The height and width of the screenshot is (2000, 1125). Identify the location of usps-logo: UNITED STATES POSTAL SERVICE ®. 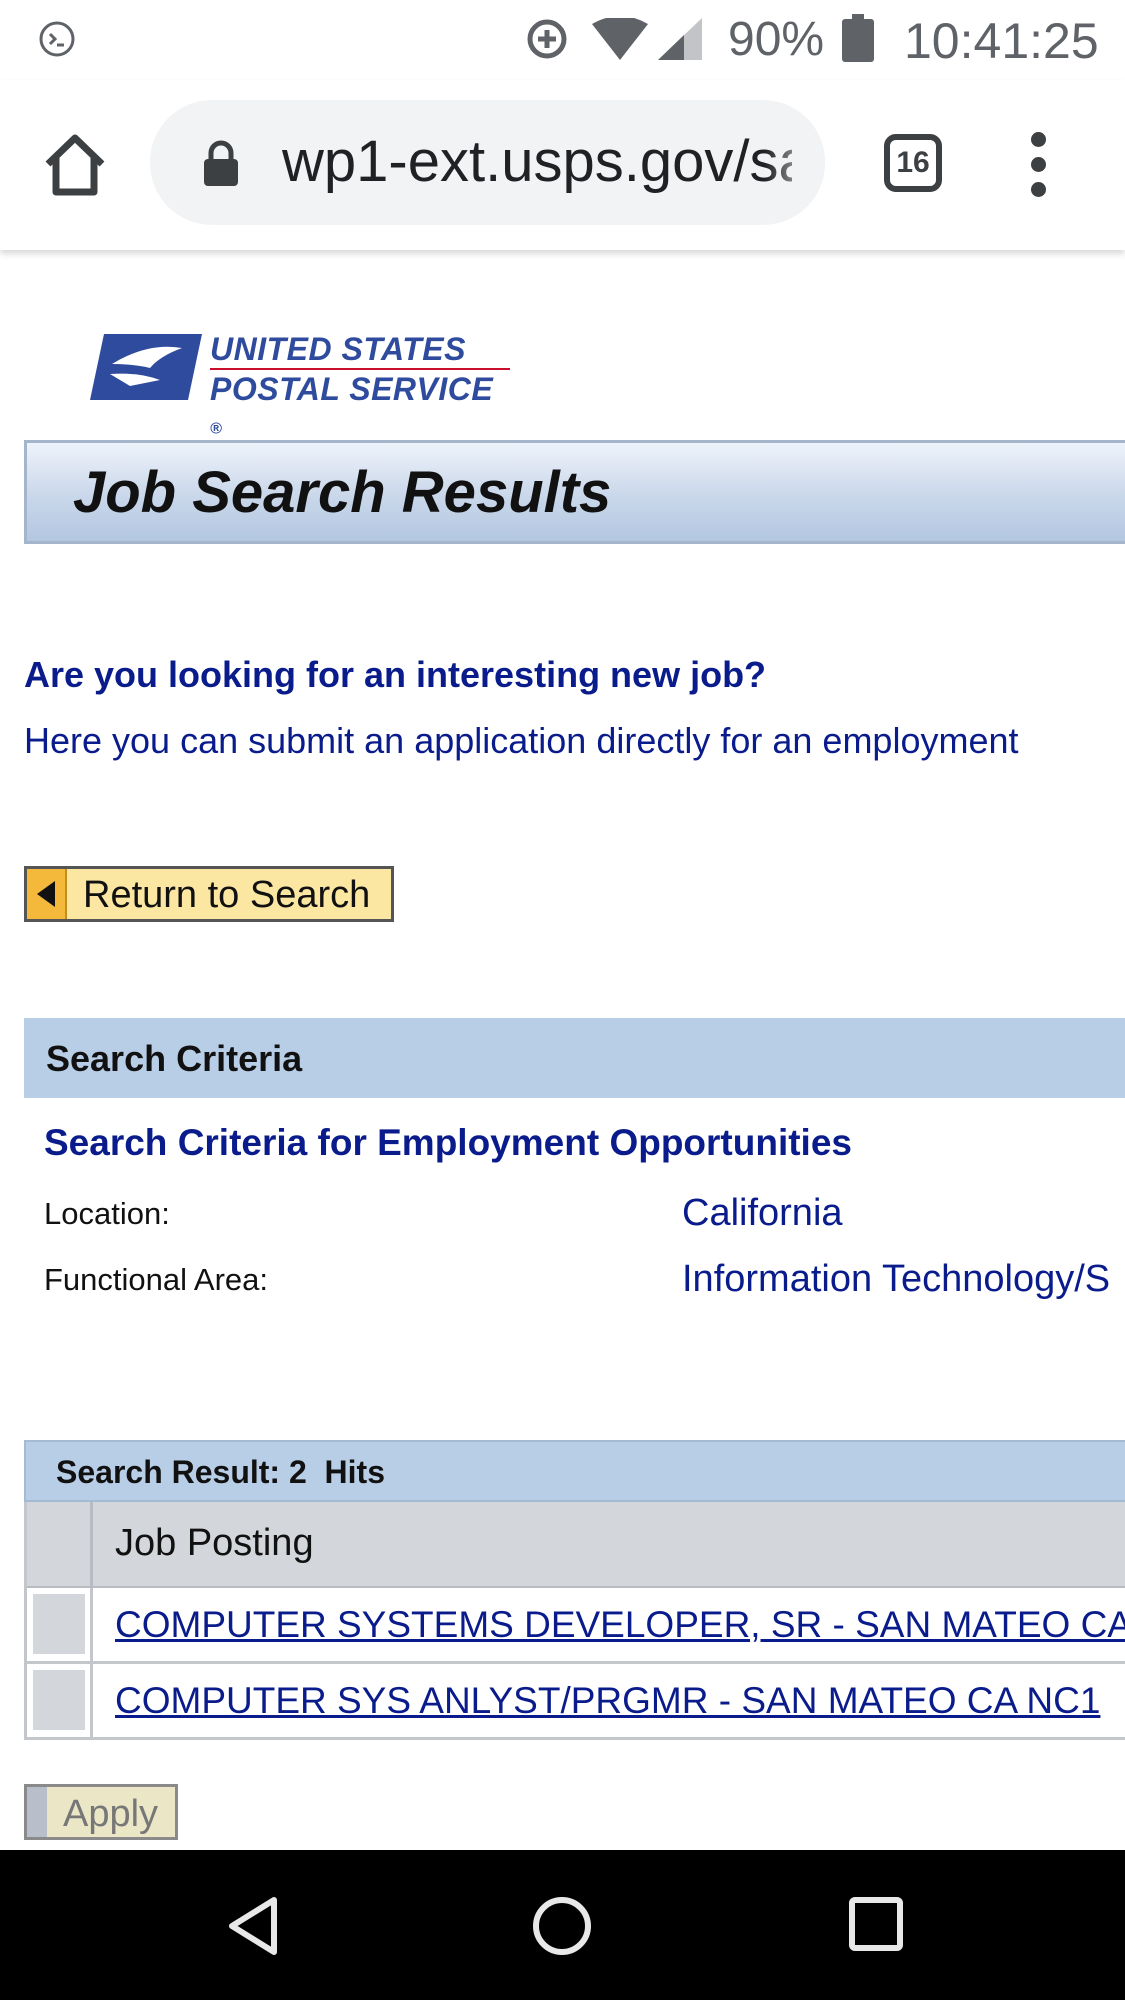
(300, 384).